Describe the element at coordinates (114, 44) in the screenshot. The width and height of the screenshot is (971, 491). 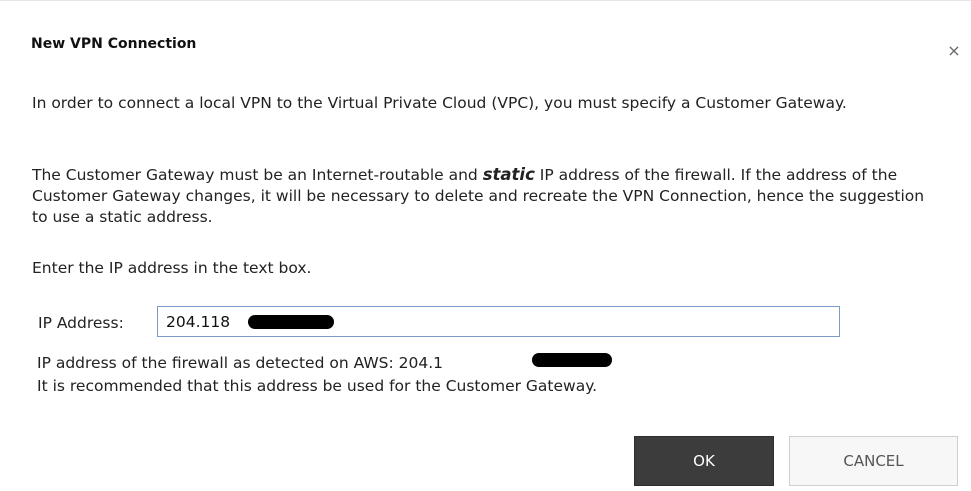
I see `dialog-title: New VPN Connection` at that location.